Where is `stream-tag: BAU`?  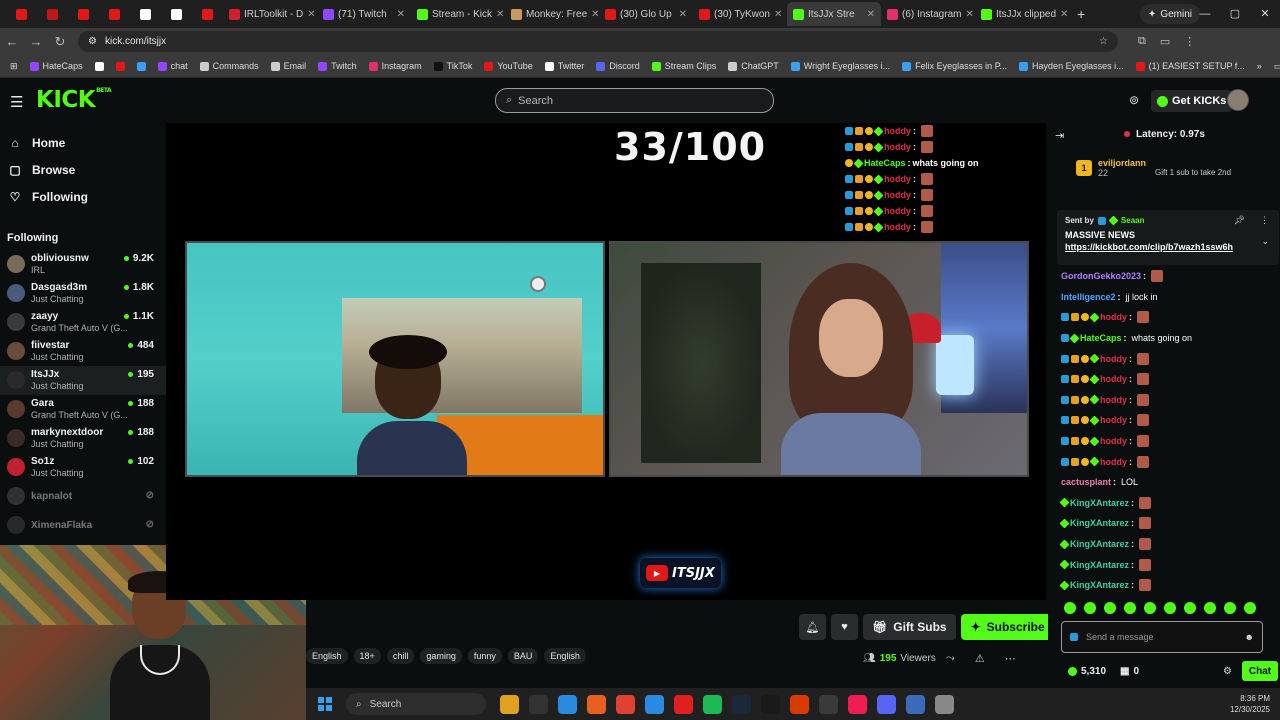 stream-tag: BAU is located at coordinates (523, 656).